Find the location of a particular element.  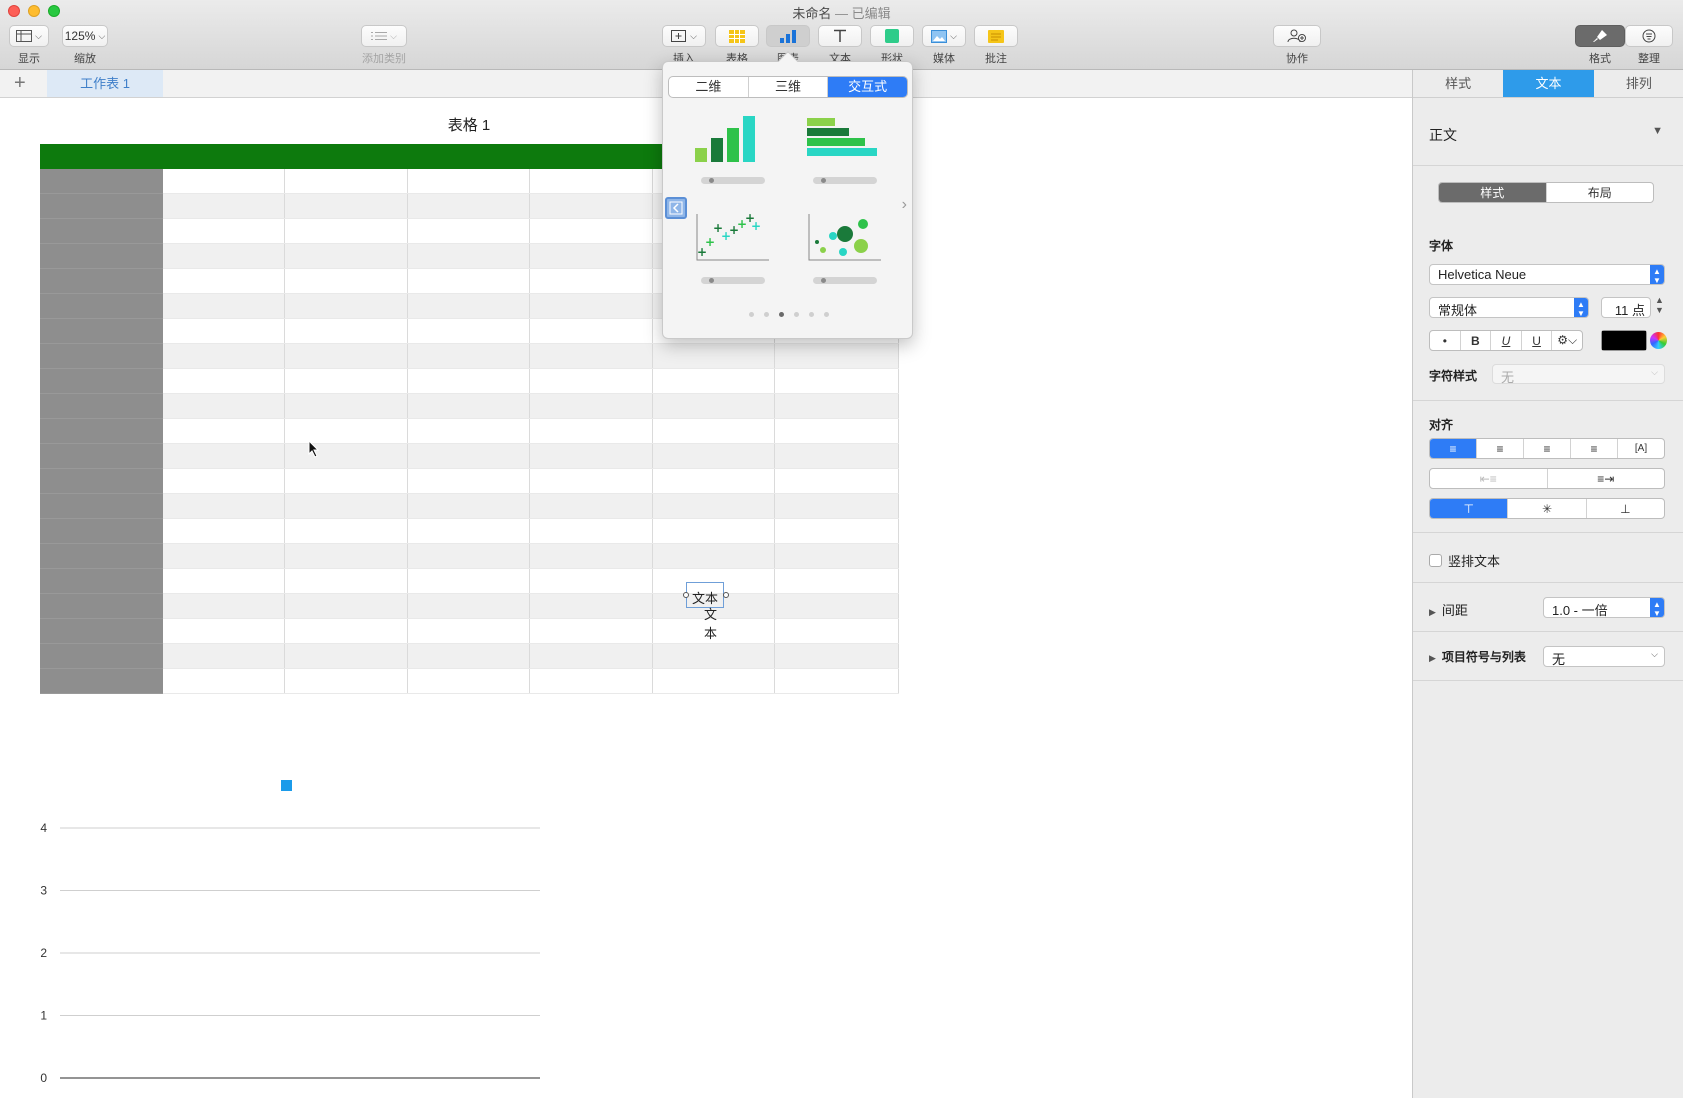

scatter-chart-thumbnail: + + + + + + + + is located at coordinates (733, 247).